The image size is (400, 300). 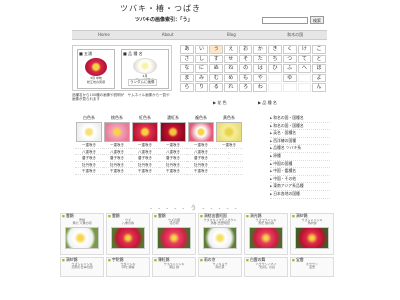 What do you see at coordinates (117, 118) in the screenshot?
I see `color-header: 桃色系` at bounding box center [117, 118].